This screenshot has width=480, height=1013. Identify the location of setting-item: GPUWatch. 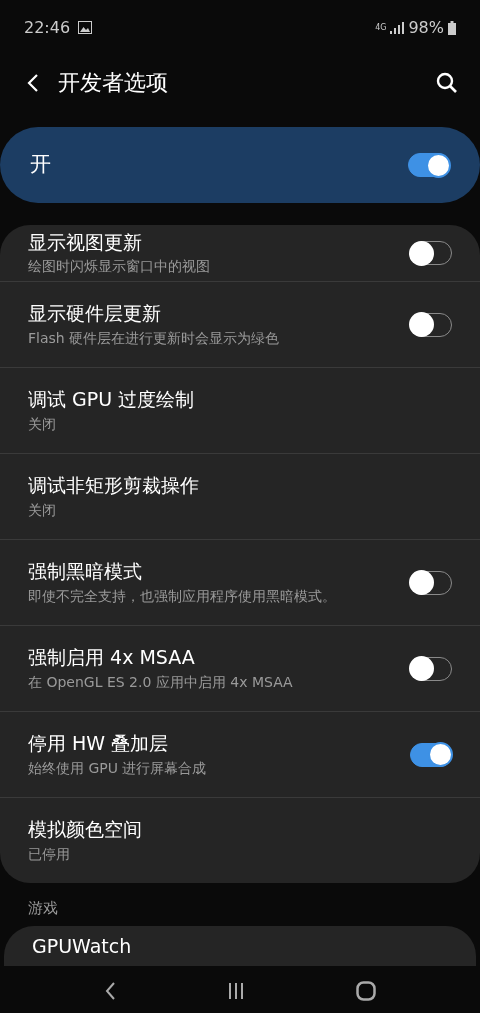
(240, 945).